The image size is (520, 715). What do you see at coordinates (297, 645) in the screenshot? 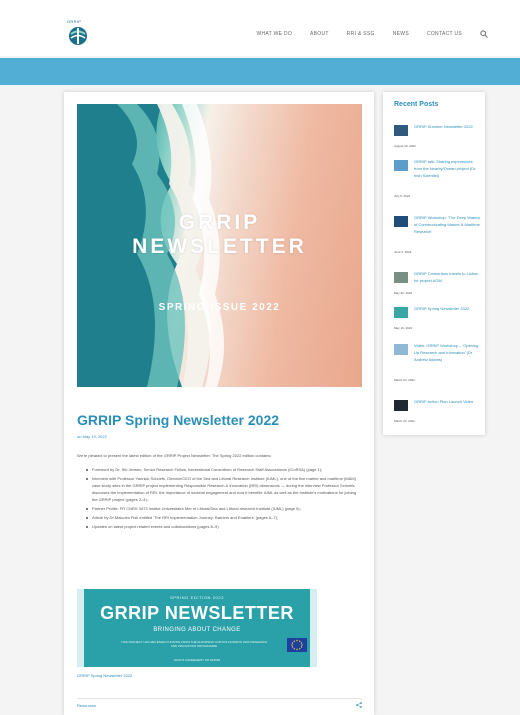
I see `eu-flag-icon` at bounding box center [297, 645].